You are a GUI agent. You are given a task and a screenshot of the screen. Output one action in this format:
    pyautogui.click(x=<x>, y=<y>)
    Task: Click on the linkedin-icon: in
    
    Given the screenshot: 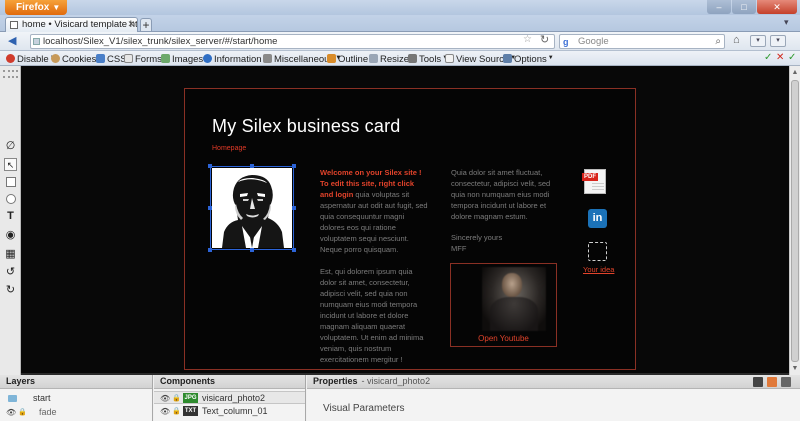 What is the action you would take?
    pyautogui.click(x=597, y=218)
    